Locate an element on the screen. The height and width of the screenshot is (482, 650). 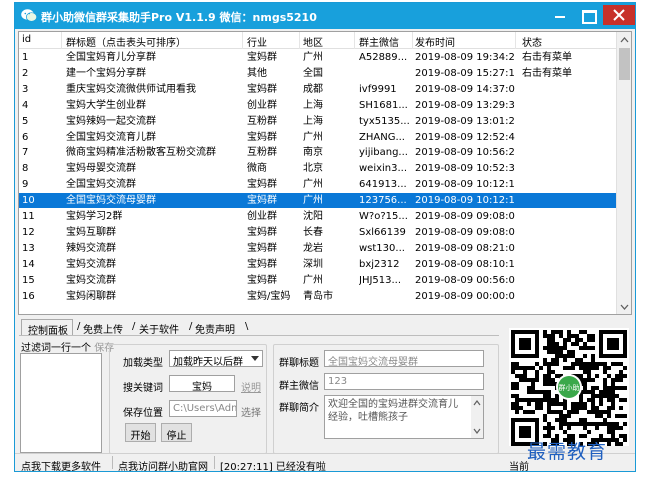
keyword-help-link: 说明 is located at coordinates (251, 386).